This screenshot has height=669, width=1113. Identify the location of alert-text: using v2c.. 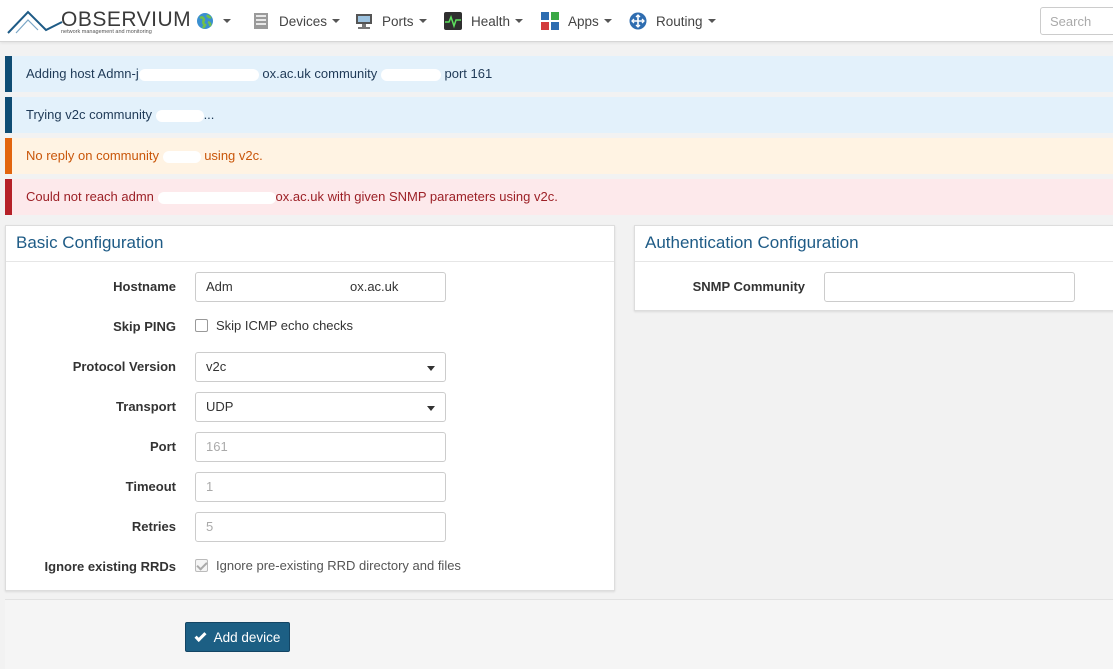
(233, 155).